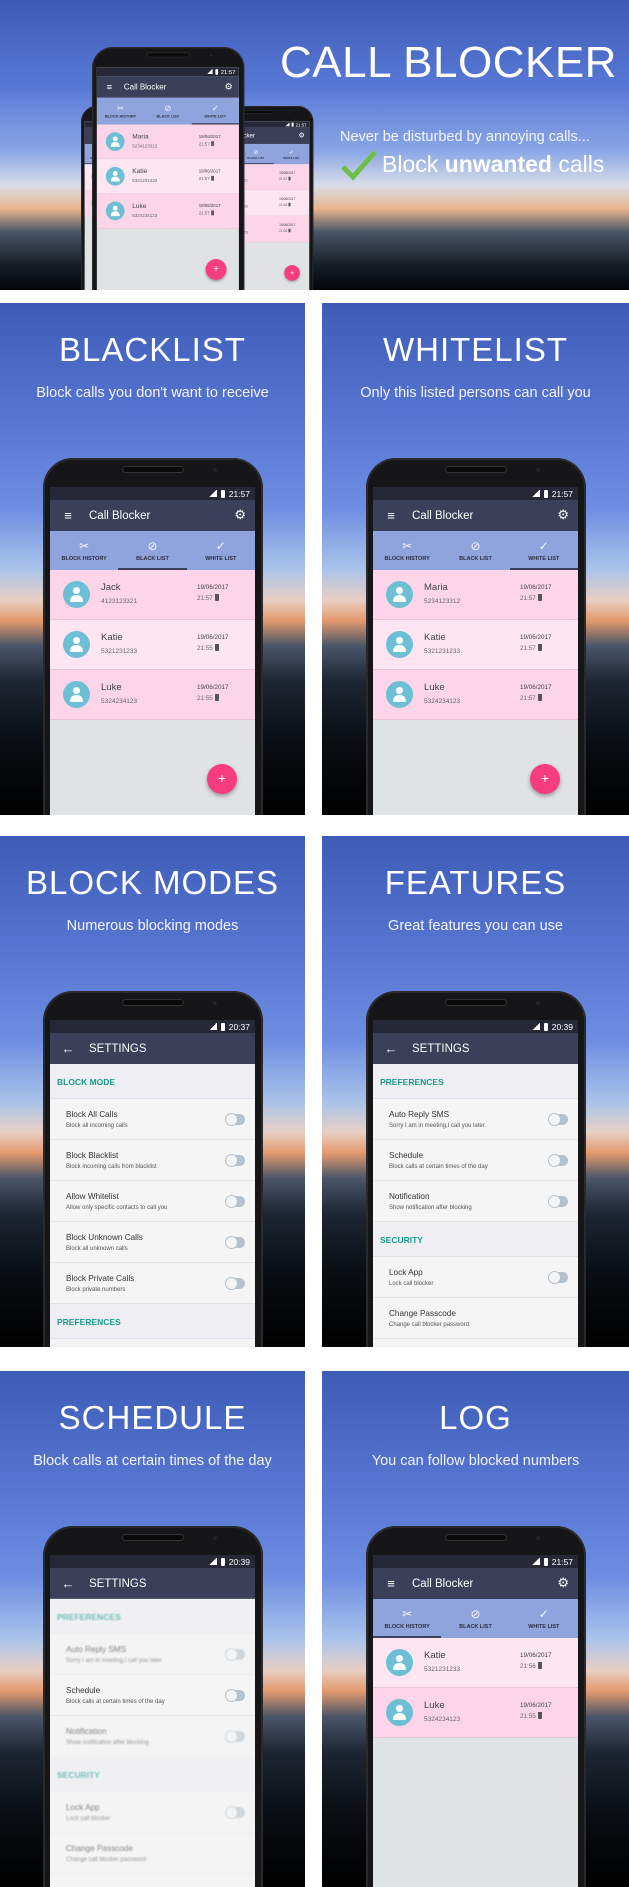 The image size is (629, 1887). Describe the element at coordinates (436, 587) in the screenshot. I see `contact-name: Maria` at that location.